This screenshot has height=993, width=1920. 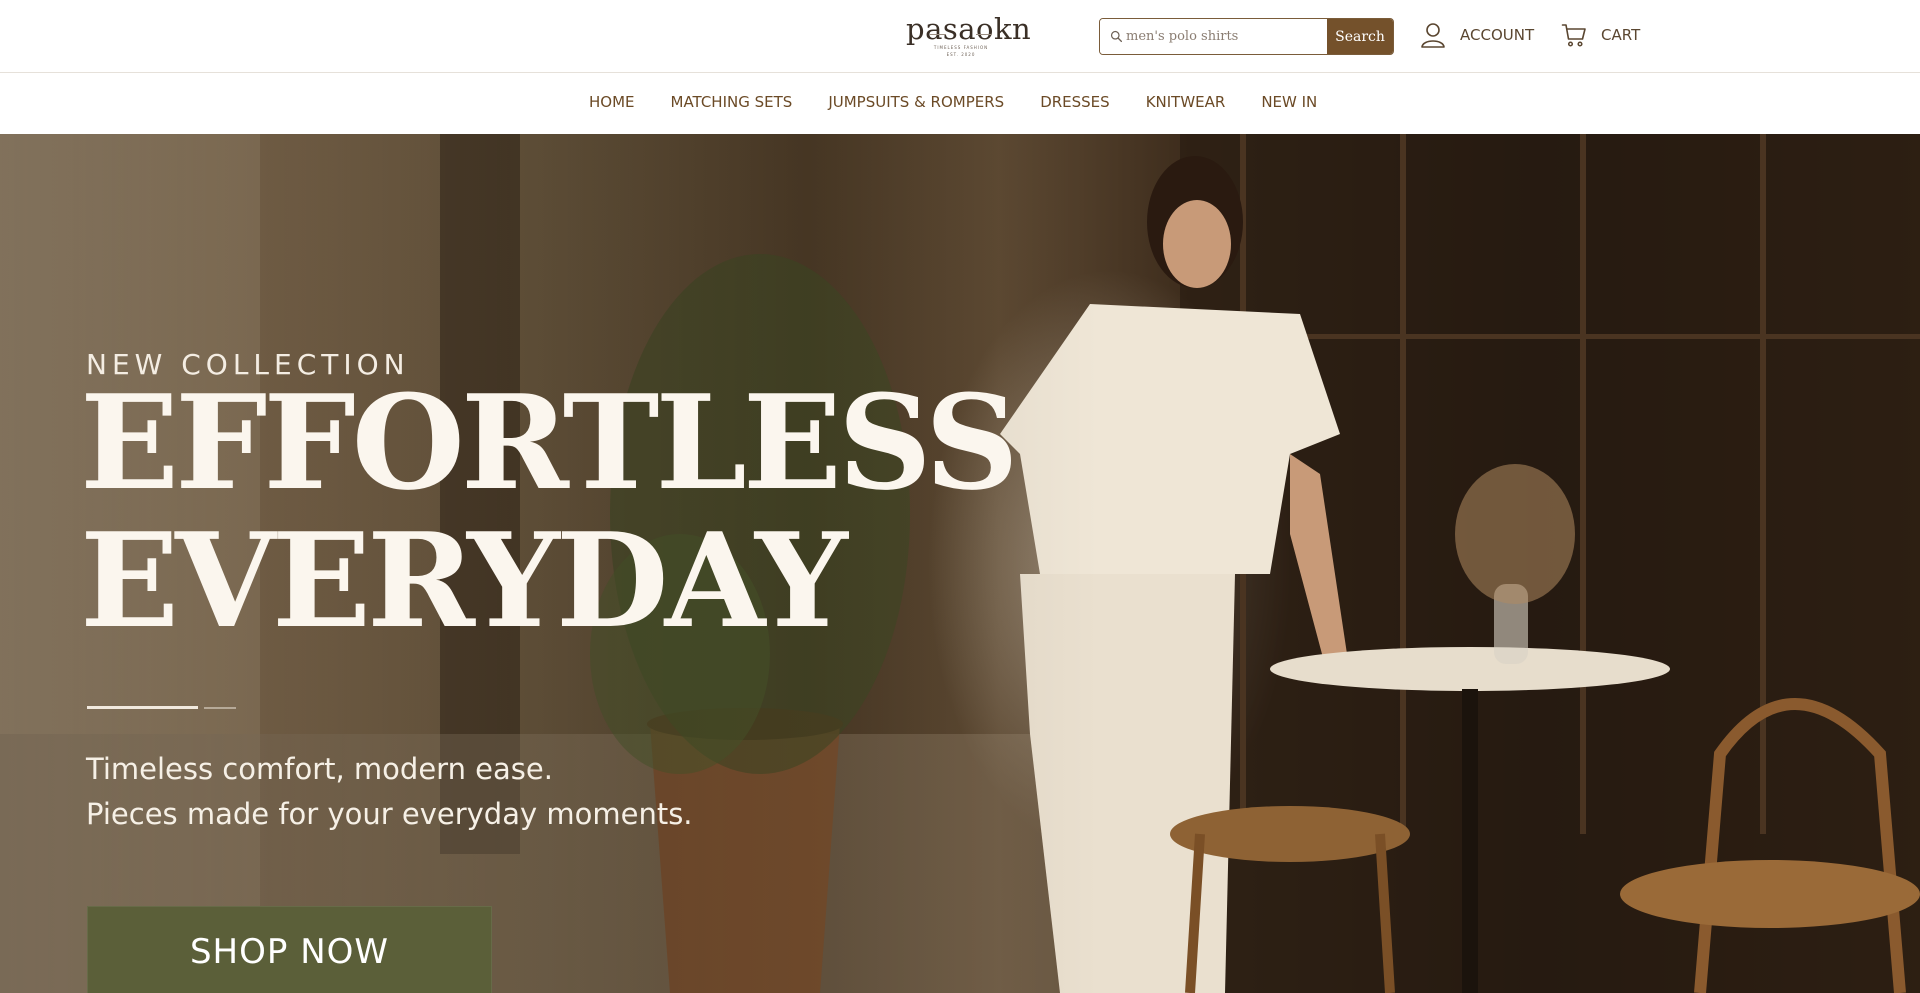 What do you see at coordinates (732, 102) in the screenshot?
I see `nav-item-matching-sets: MATCHING SETS` at bounding box center [732, 102].